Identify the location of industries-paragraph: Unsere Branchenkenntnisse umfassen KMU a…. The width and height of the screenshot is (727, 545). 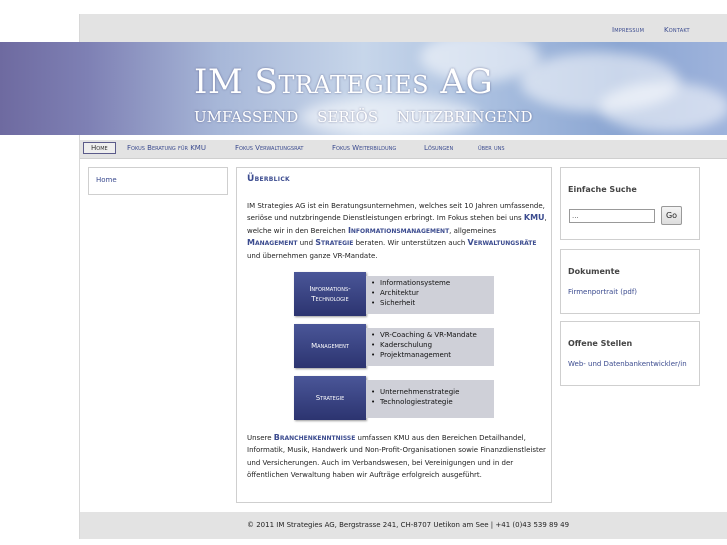
(397, 457).